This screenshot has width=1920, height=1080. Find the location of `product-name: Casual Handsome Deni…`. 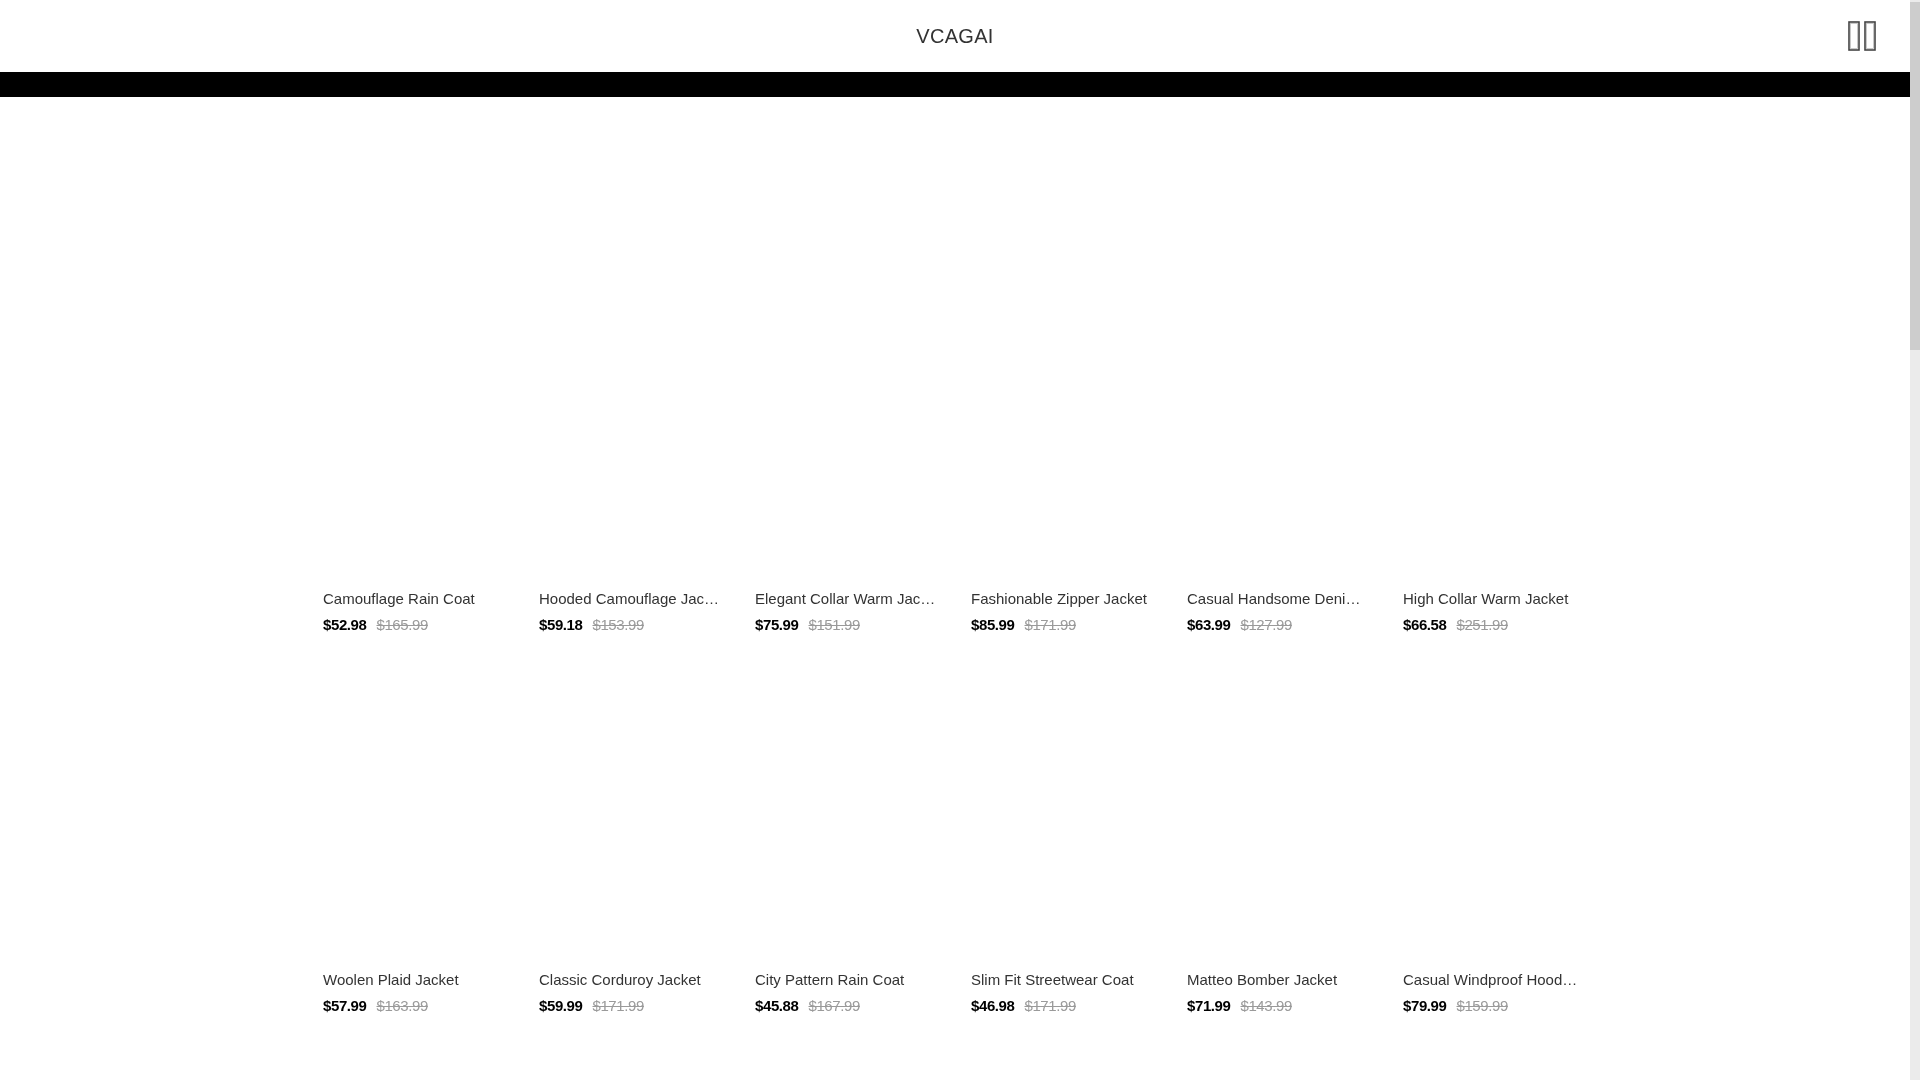

product-name: Casual Handsome Deni… is located at coordinates (1274, 599).